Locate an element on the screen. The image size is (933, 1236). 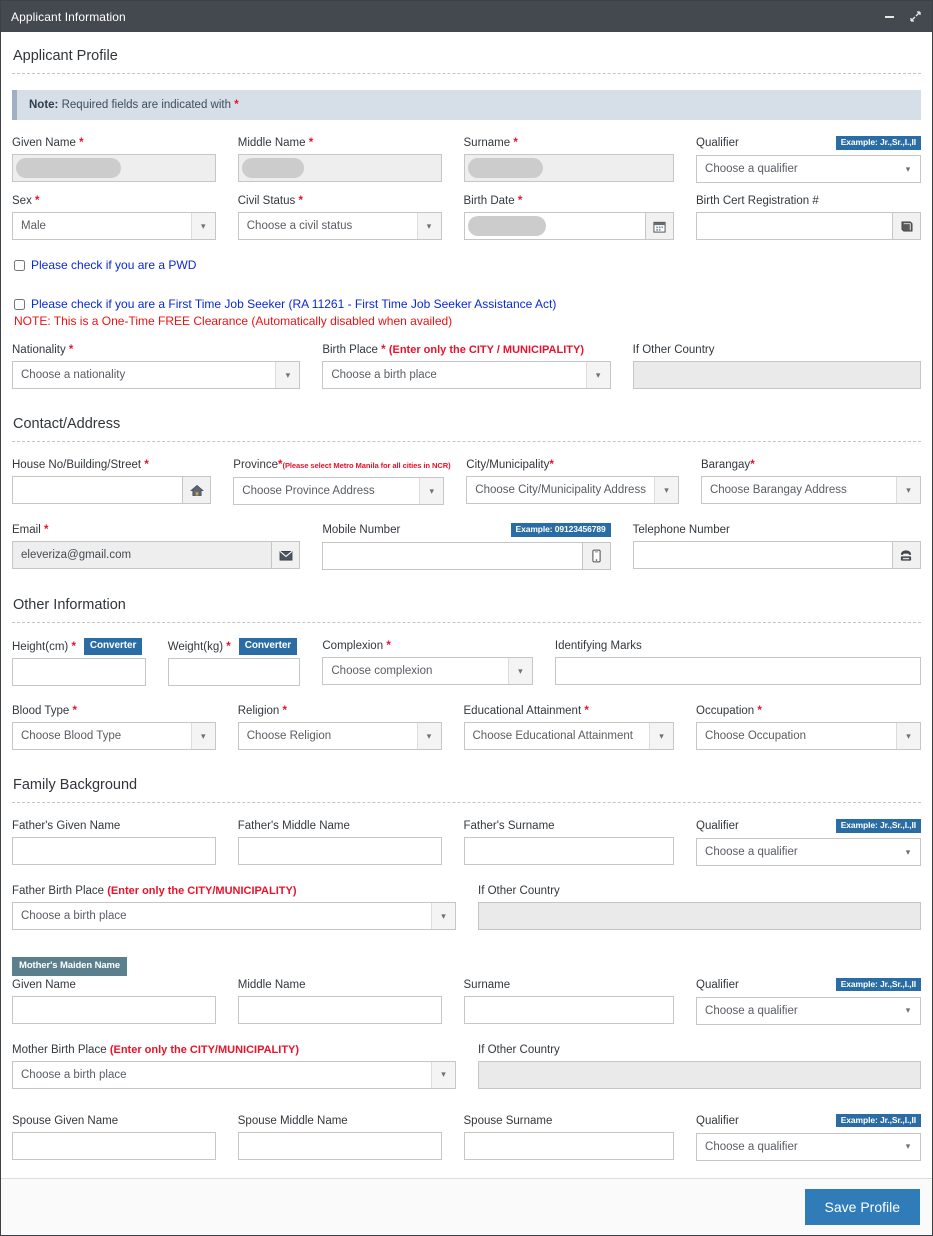
pwd-checkbox-row: Please check if you are a PWD is located at coordinates (467, 265).